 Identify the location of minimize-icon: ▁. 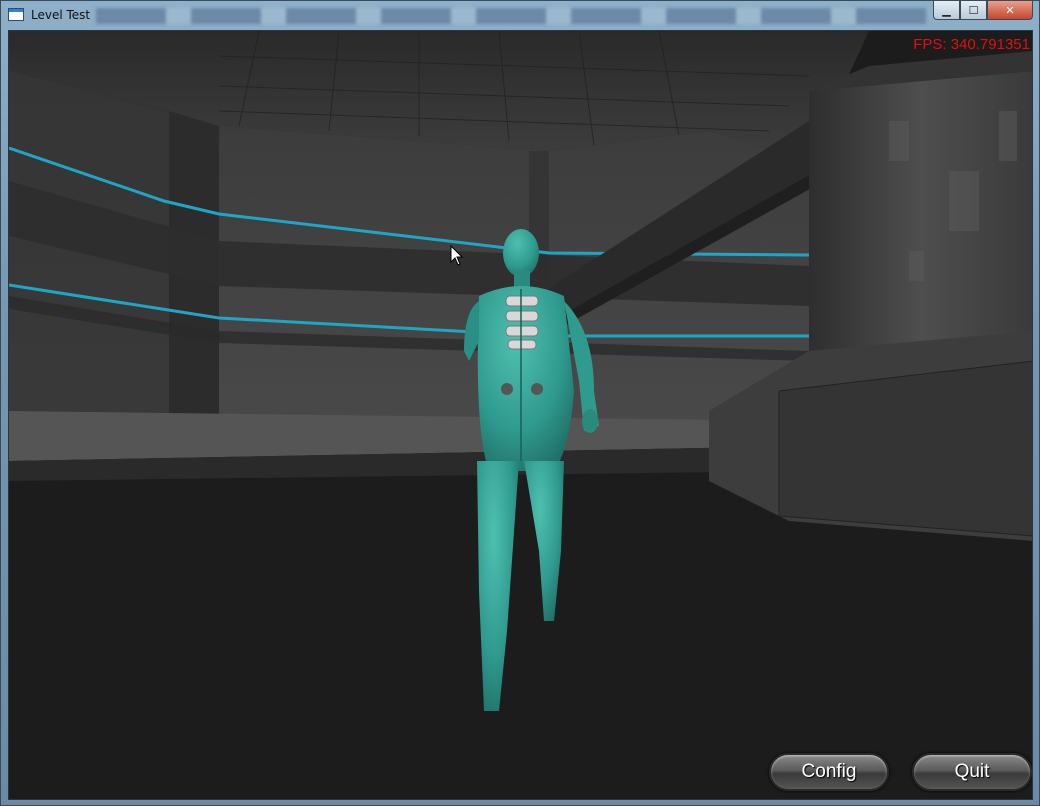
(946, 10).